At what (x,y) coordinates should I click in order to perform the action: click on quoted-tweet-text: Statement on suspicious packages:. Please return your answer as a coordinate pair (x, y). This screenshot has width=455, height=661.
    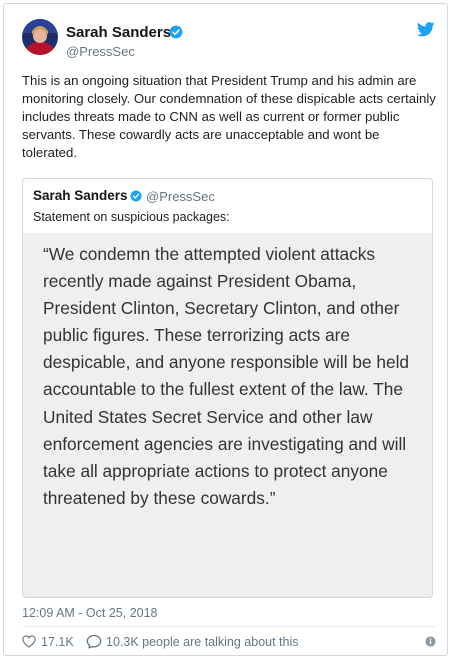
    Looking at the image, I should click on (131, 217).